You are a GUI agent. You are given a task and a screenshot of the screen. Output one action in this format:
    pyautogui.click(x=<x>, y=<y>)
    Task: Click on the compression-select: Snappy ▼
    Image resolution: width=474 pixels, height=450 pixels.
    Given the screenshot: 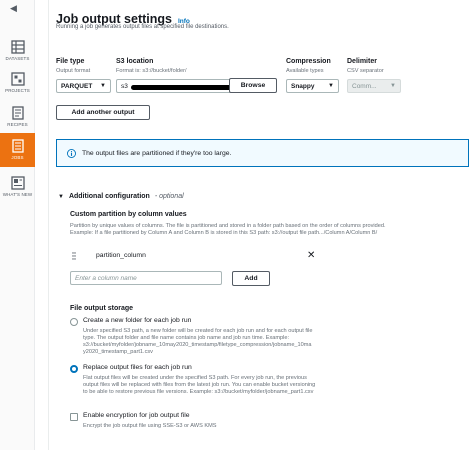 What is the action you would take?
    pyautogui.click(x=312, y=86)
    